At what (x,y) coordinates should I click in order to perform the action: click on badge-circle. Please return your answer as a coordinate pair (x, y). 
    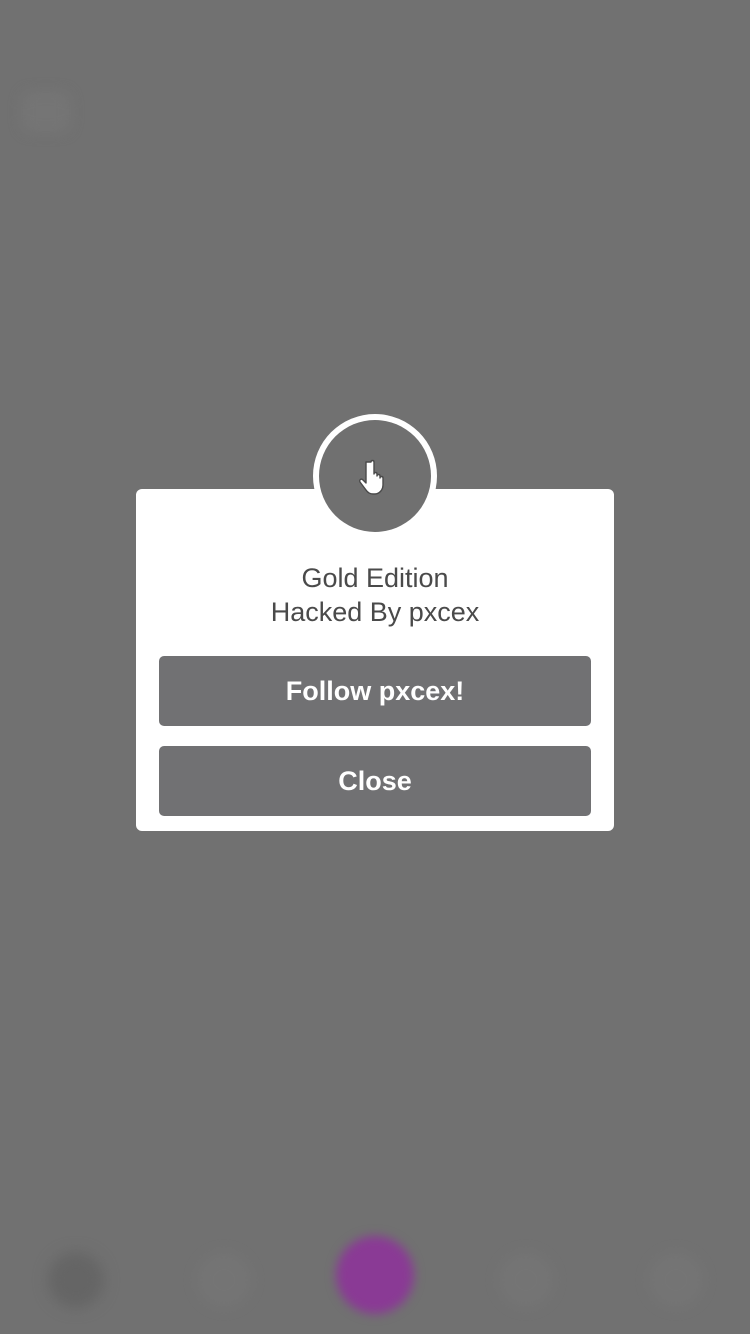
    Looking at the image, I should click on (375, 476).